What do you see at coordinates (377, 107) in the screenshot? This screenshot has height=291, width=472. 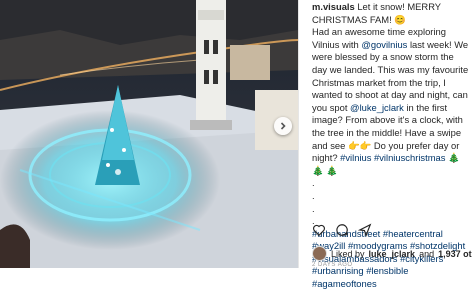 I see `mention-luke-jclark: @luke_jclark` at bounding box center [377, 107].